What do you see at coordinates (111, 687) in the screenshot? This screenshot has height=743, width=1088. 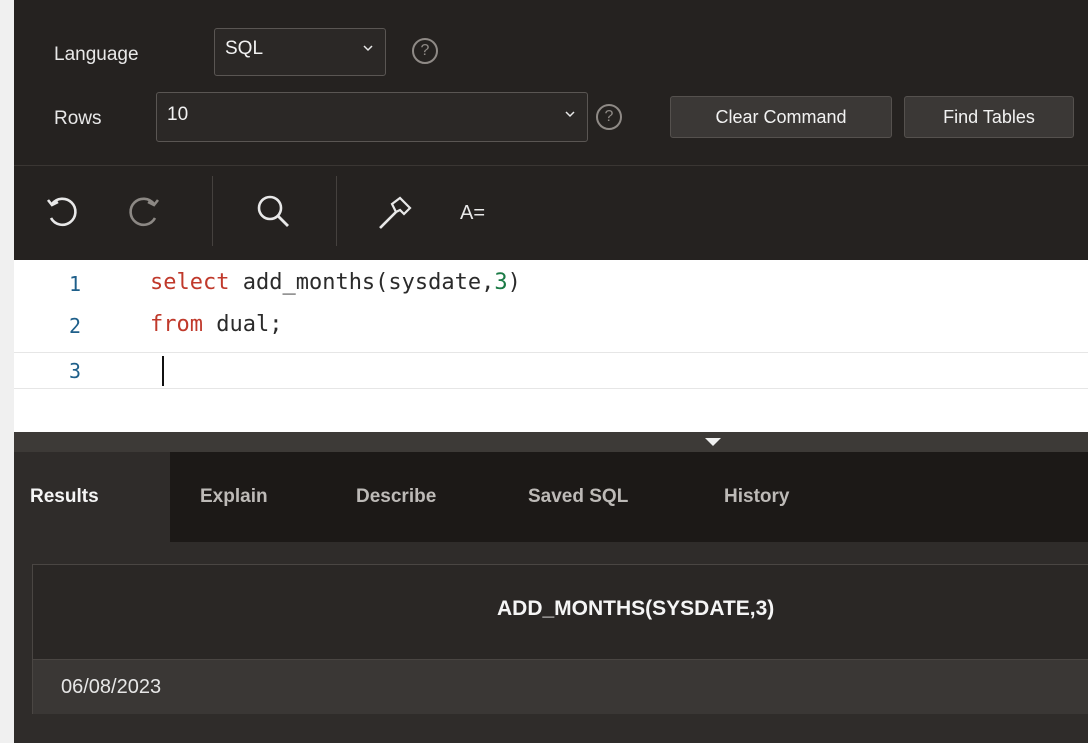 I see `table-cell: 06/08/2023` at bounding box center [111, 687].